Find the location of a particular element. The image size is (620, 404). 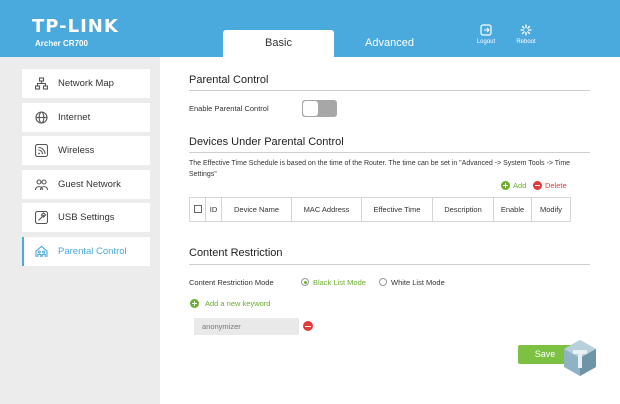

column-header-effective-time: Effective Time is located at coordinates (397, 209).